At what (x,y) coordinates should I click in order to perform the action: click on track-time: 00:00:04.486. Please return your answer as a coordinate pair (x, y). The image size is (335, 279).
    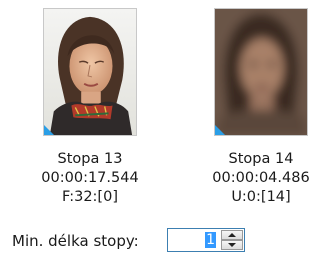
    Looking at the image, I should click on (261, 178).